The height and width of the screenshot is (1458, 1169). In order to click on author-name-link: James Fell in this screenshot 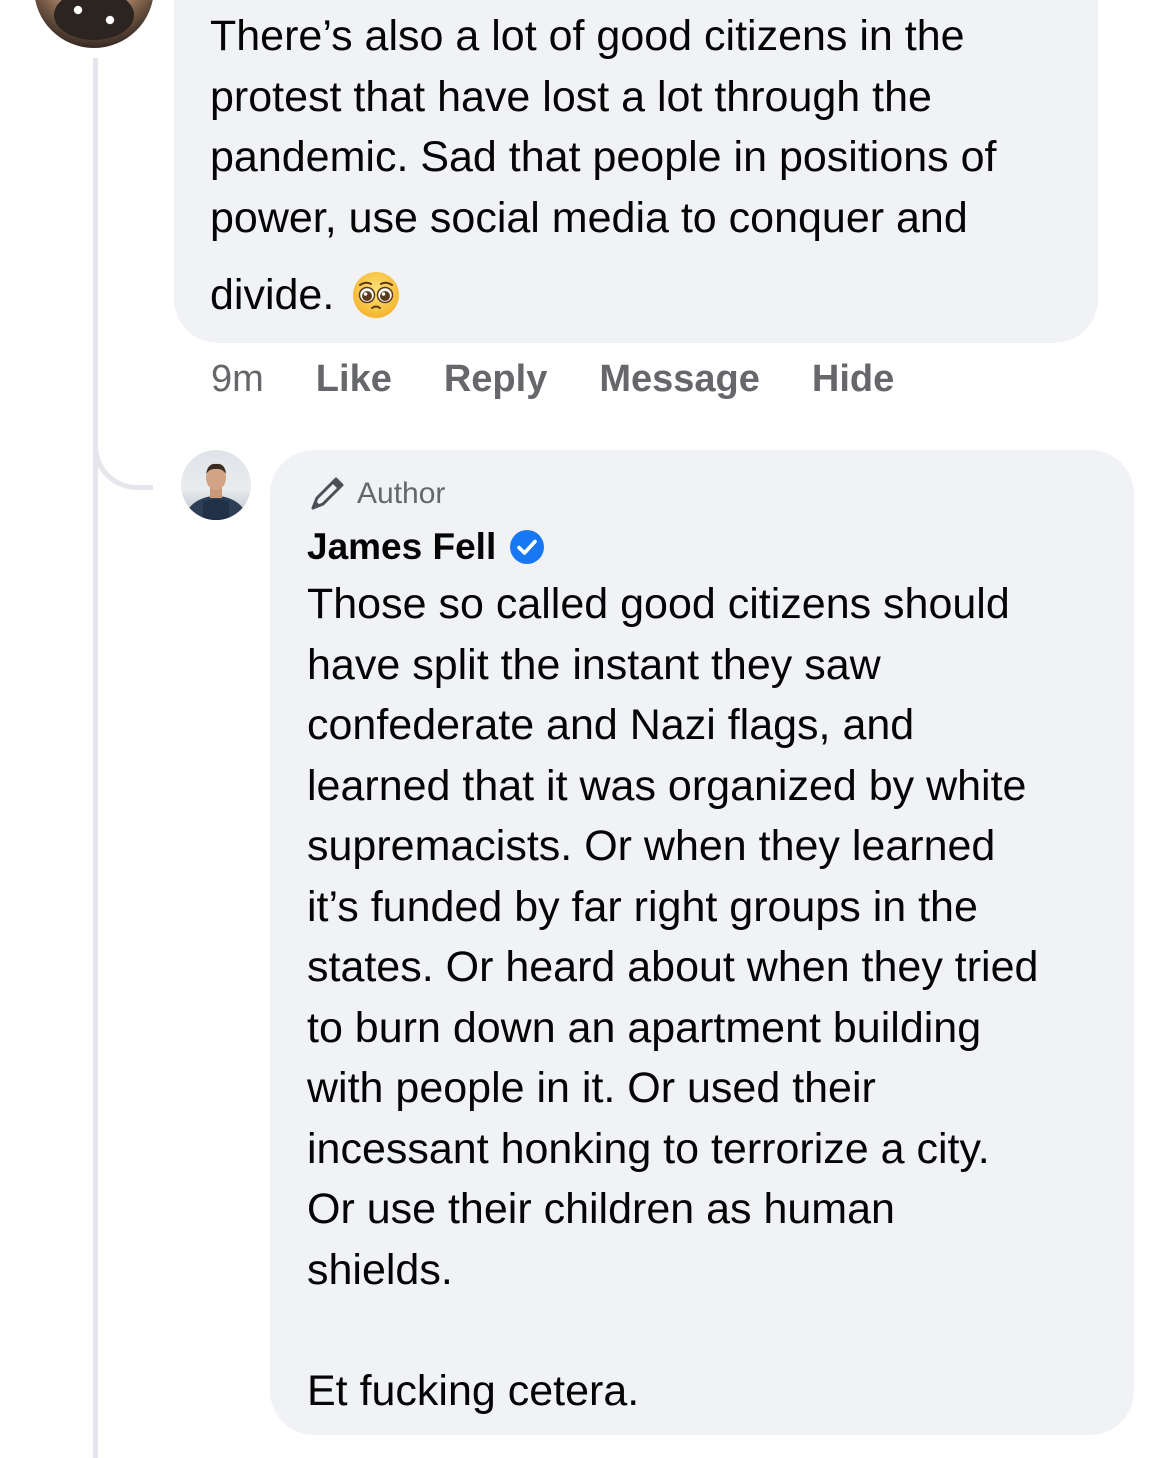, I will do `click(401, 547)`.